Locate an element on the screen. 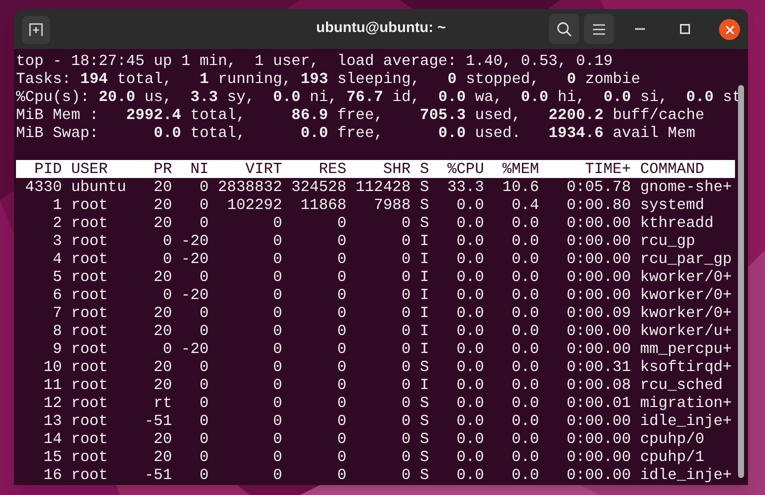  table-cell: cpuhp/1 is located at coordinates (672, 457).